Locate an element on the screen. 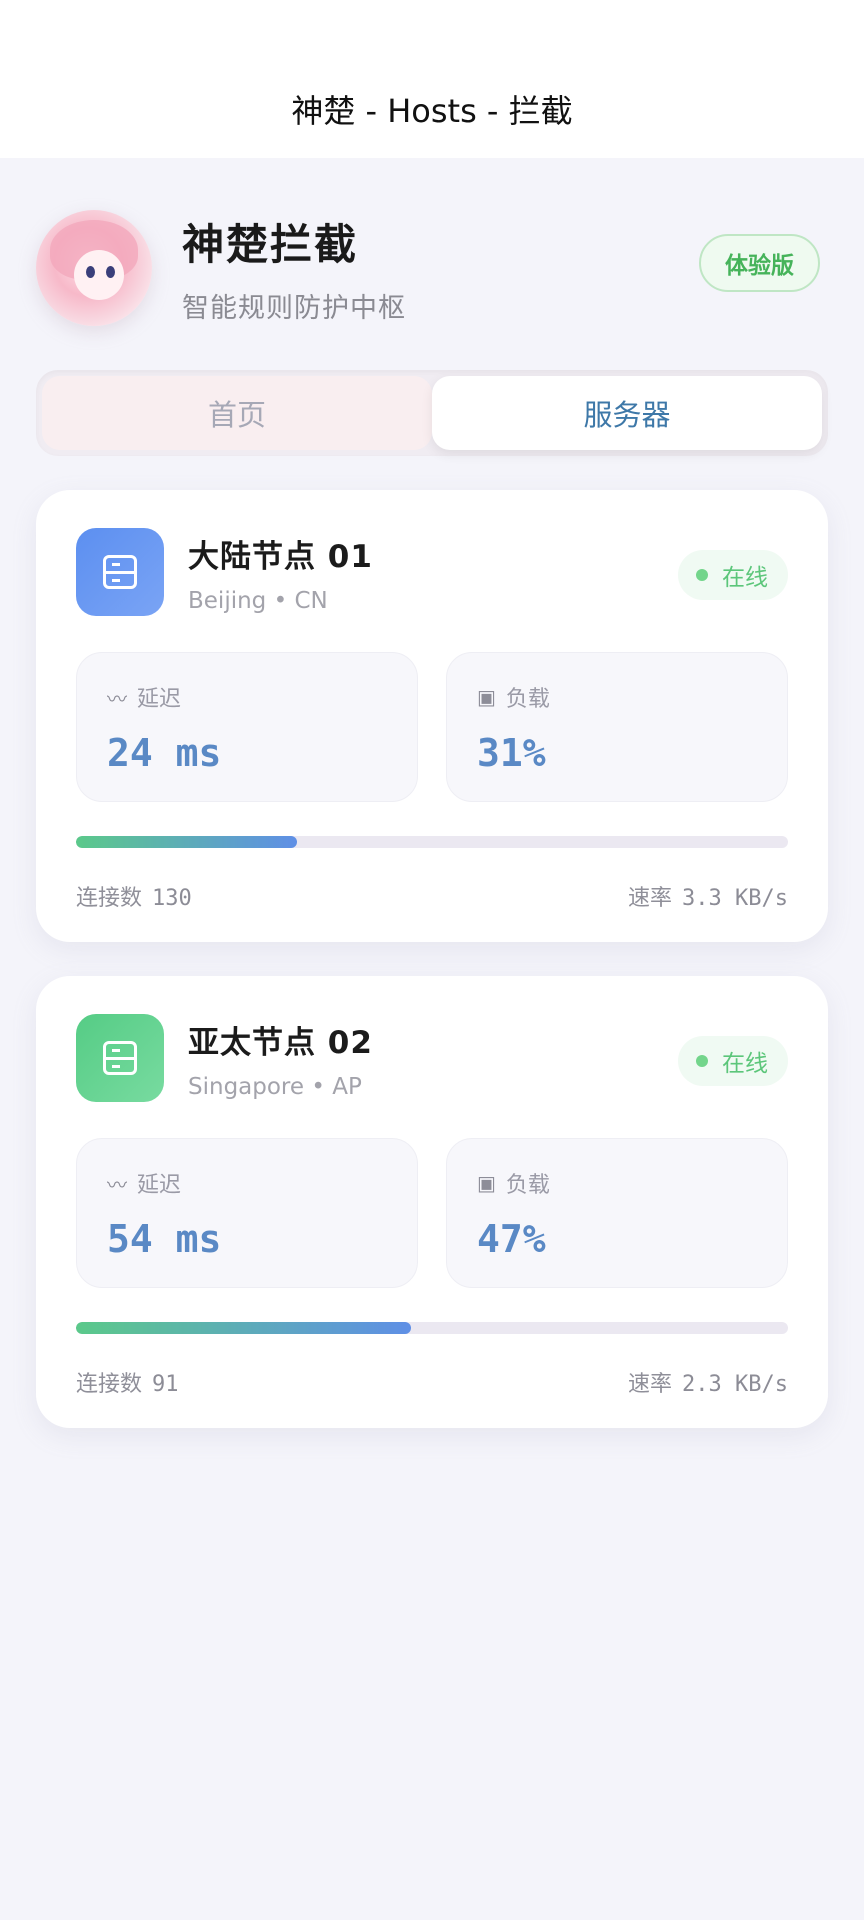 This screenshot has height=1920, width=864. transfer-rate: 速率 3.3 KB/s is located at coordinates (708, 898).